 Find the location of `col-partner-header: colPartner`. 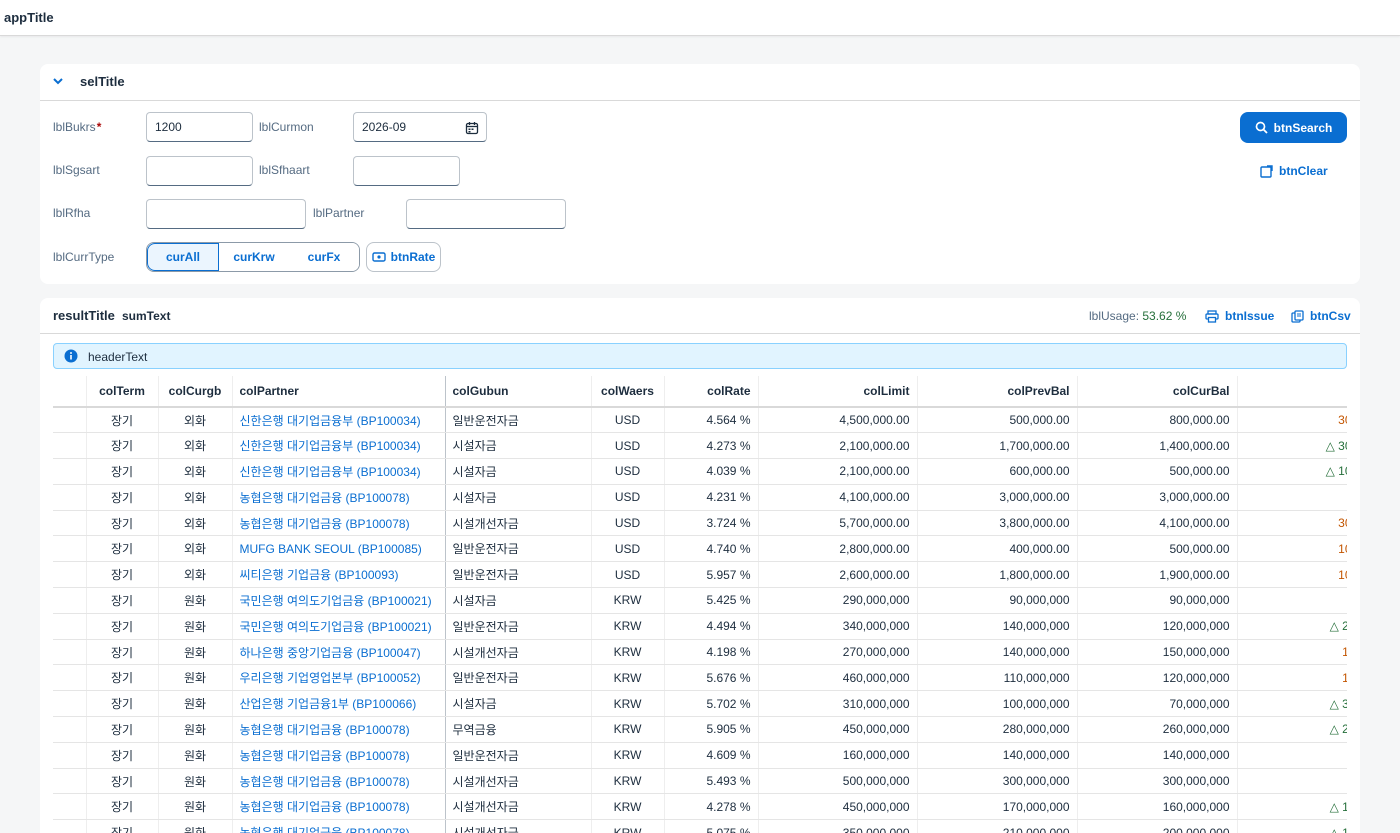

col-partner-header: colPartner is located at coordinates (339, 392).